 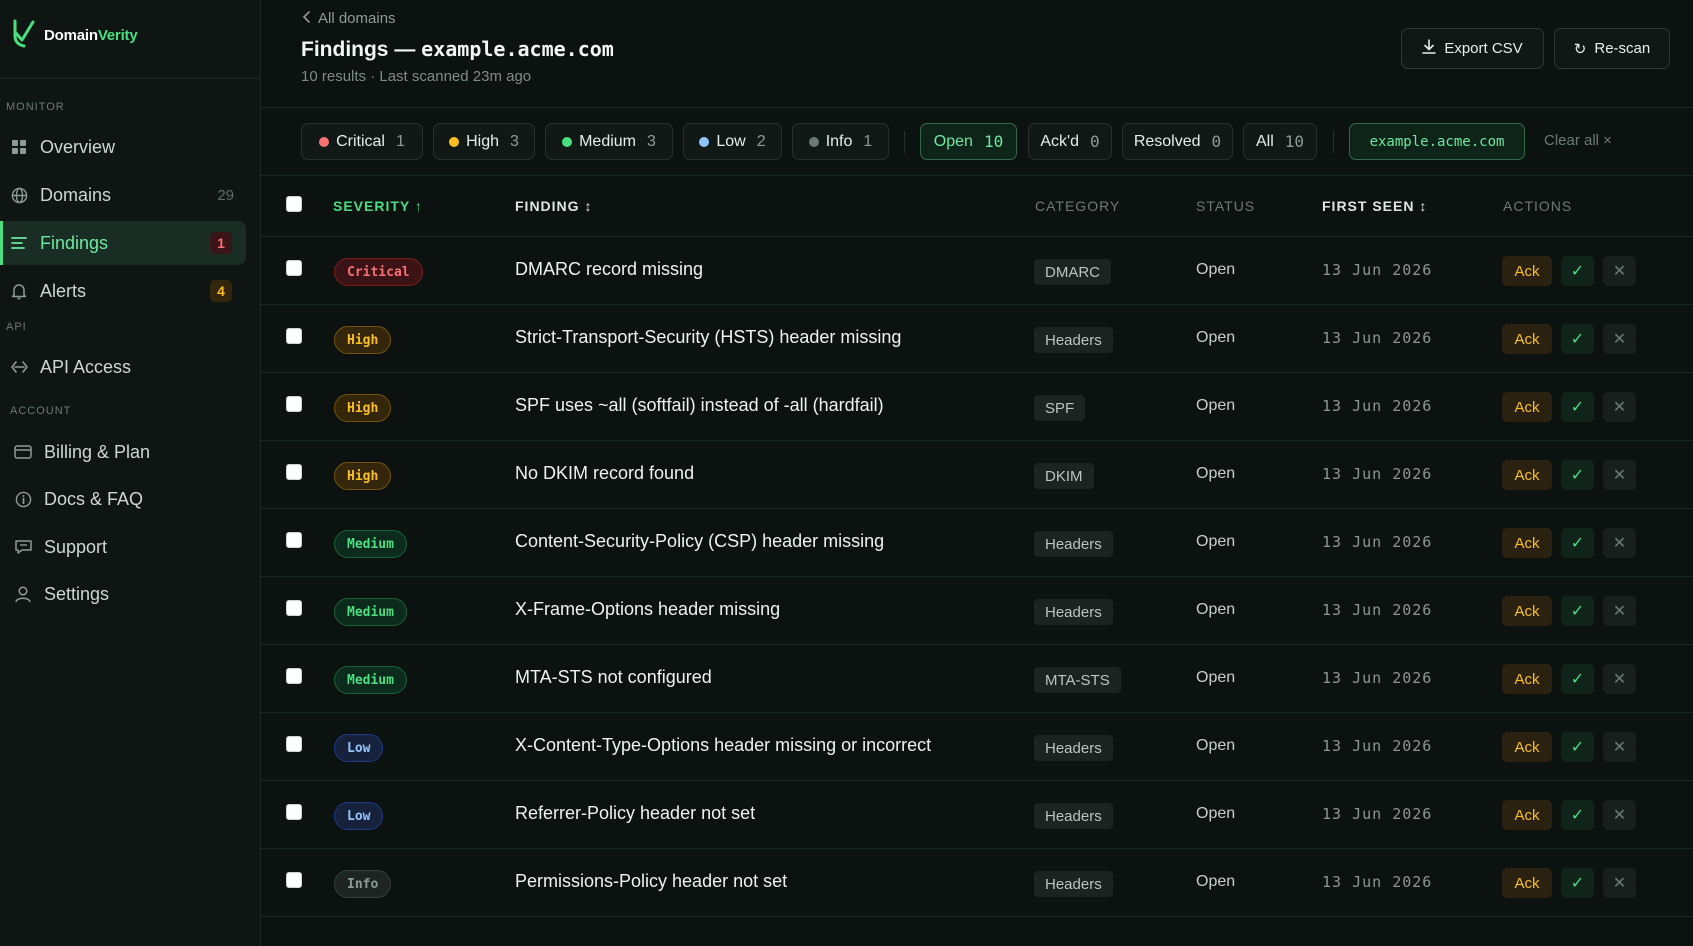 I want to click on category-tag: DMARC, so click(x=1072, y=272).